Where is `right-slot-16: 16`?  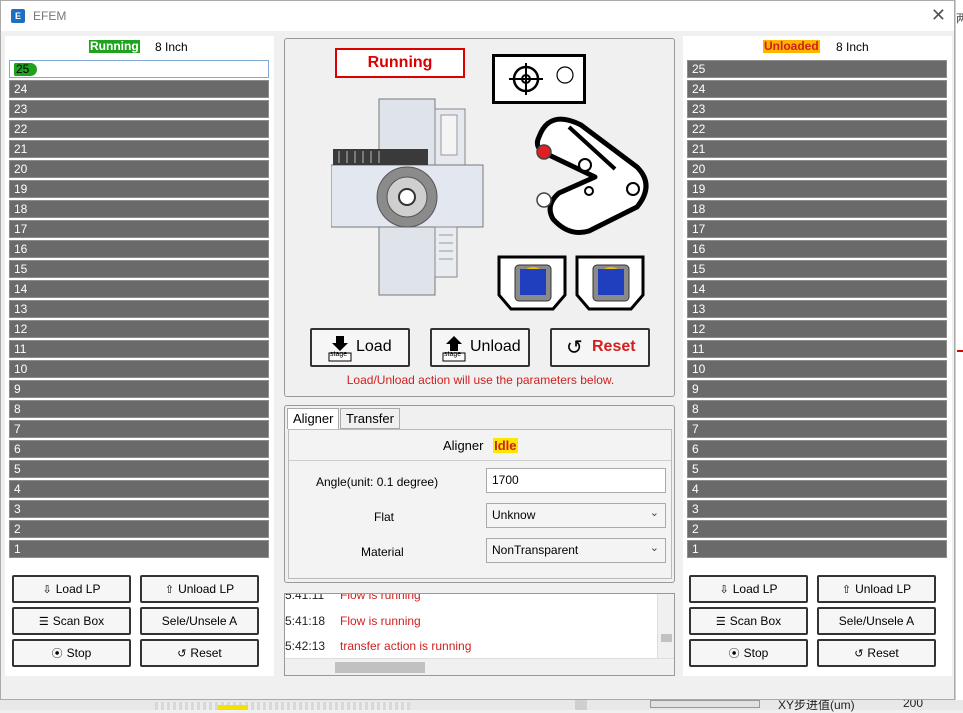 right-slot-16: 16 is located at coordinates (817, 249).